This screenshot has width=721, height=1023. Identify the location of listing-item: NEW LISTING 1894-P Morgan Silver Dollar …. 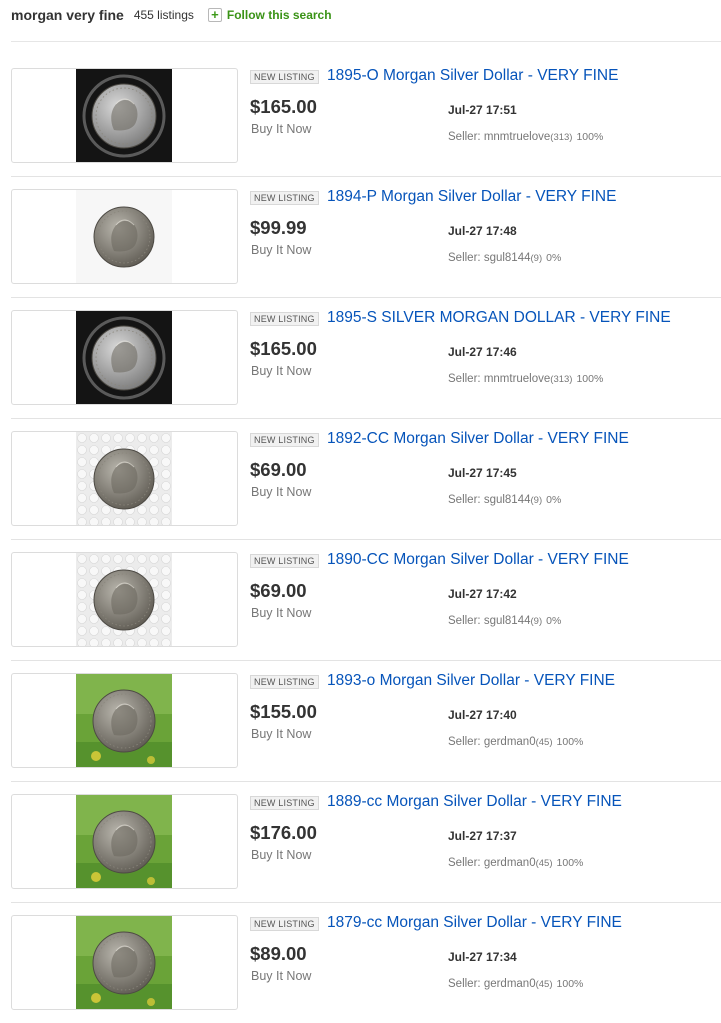
(360, 236).